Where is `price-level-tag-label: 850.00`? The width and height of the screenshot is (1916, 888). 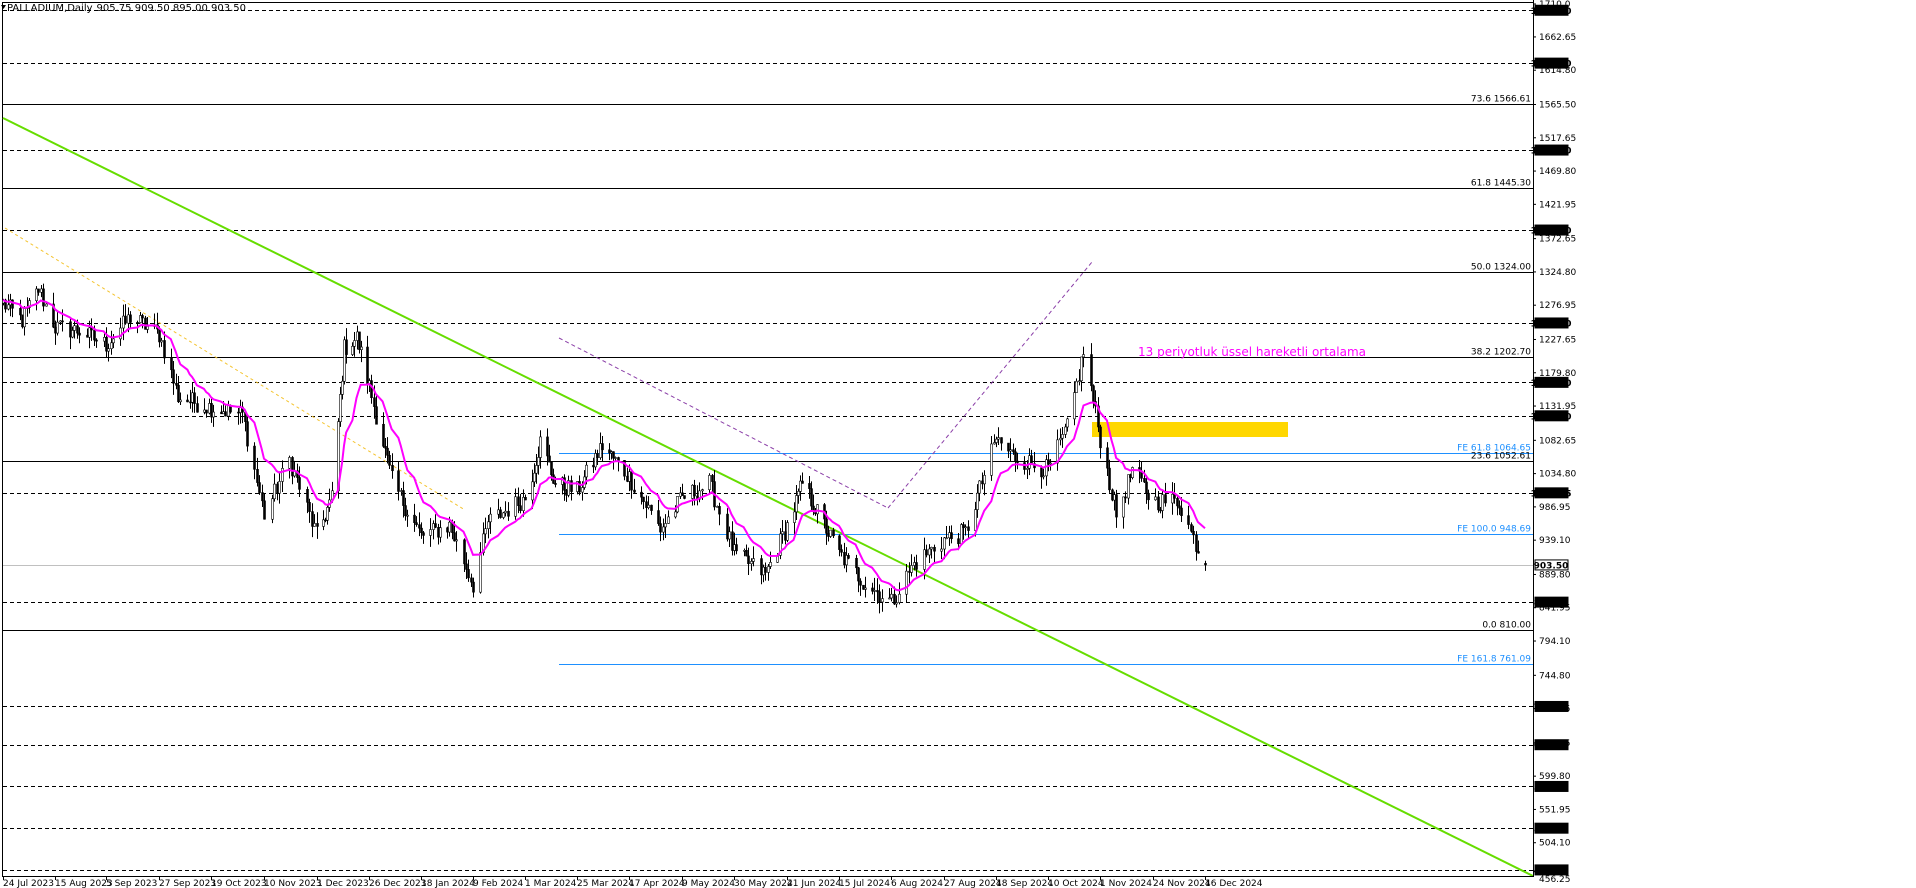
price-level-tag-label: 850.00 is located at coordinates (1551, 604).